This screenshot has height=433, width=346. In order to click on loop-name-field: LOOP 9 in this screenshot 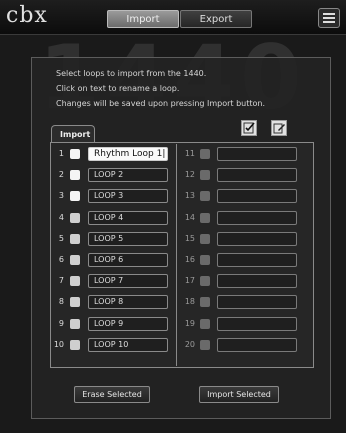, I will do `click(128, 323)`.